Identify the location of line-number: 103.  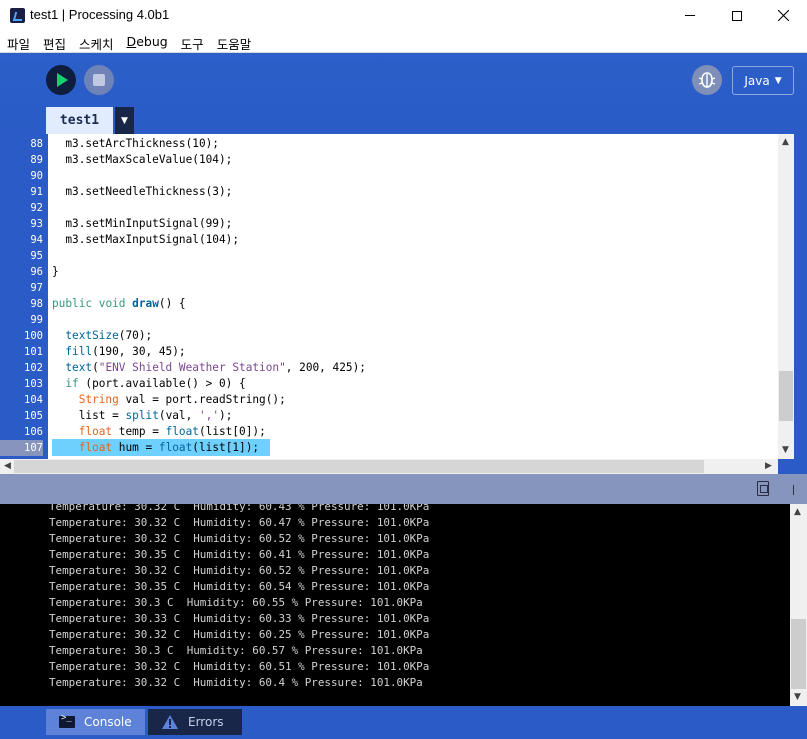
(33, 384).